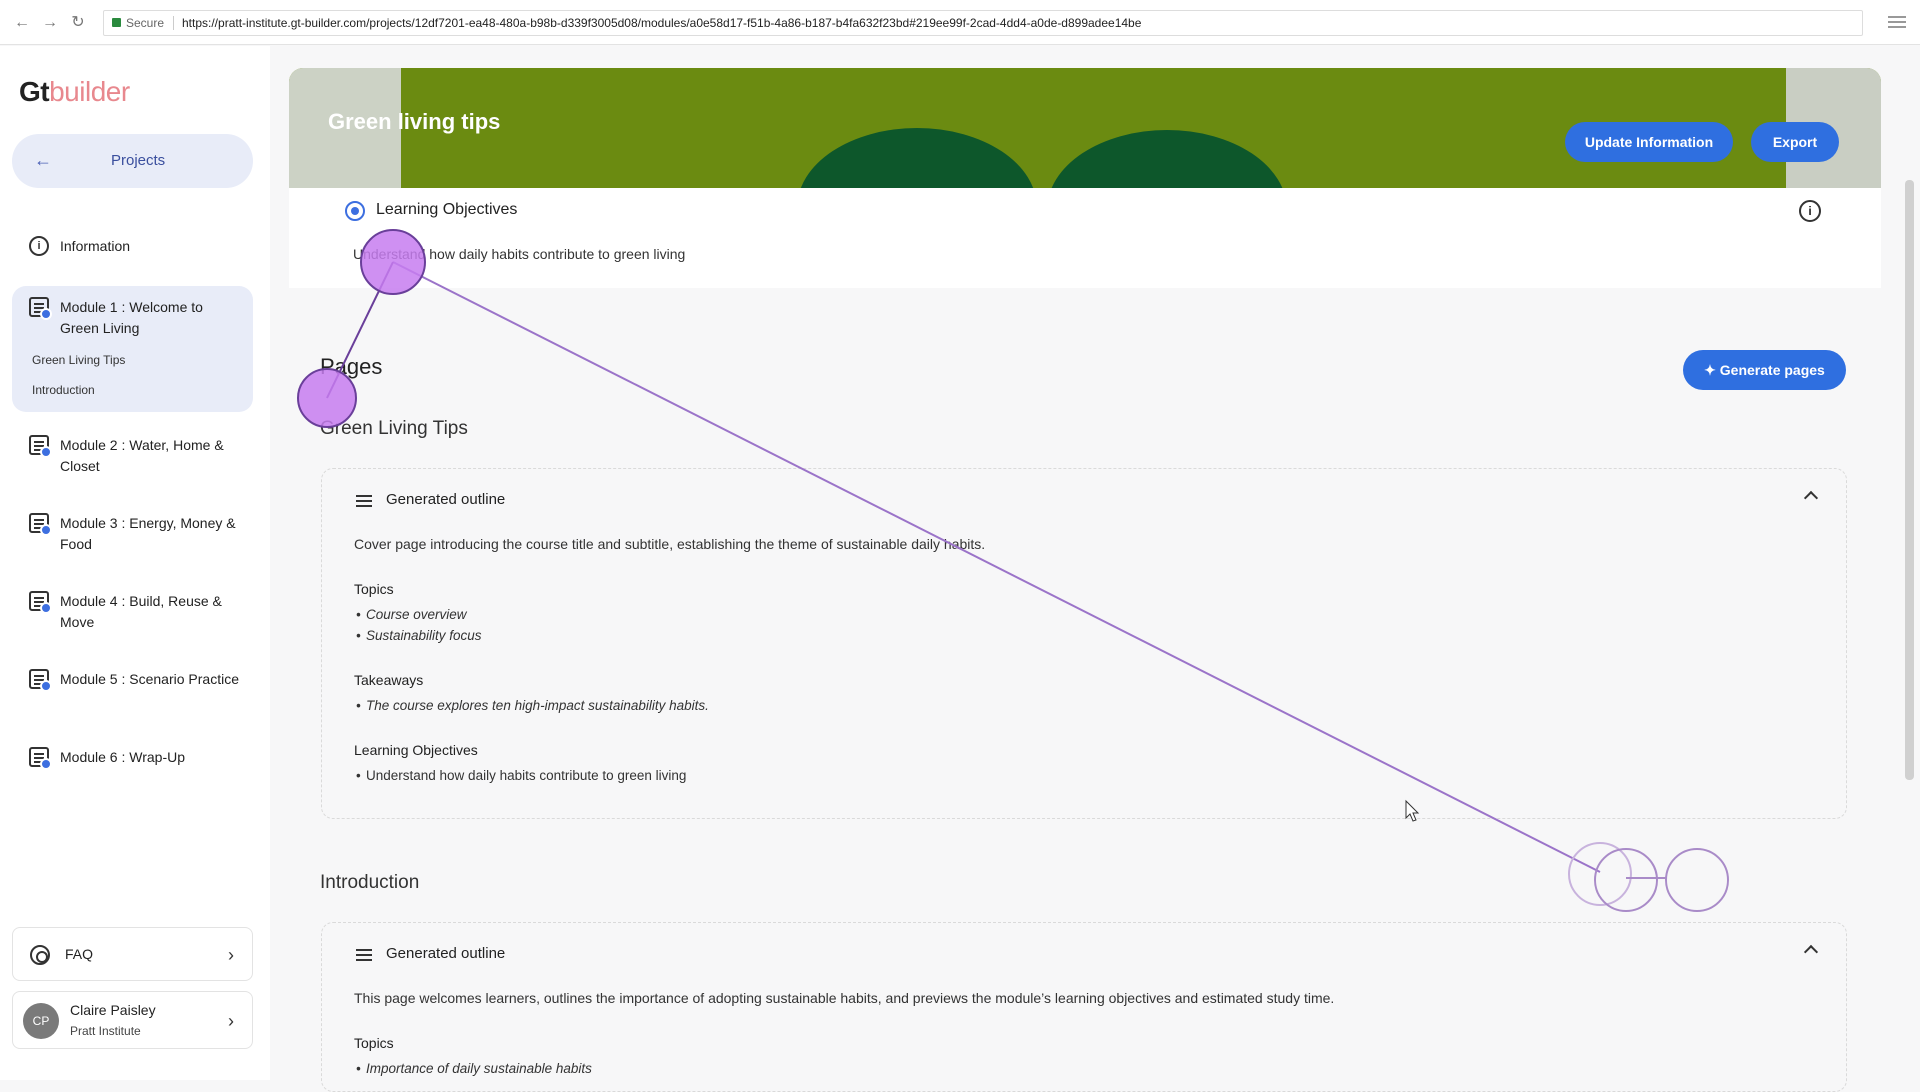  Describe the element at coordinates (447, 209) in the screenshot. I see `learning-objectives-title: Learning Objectives` at that location.